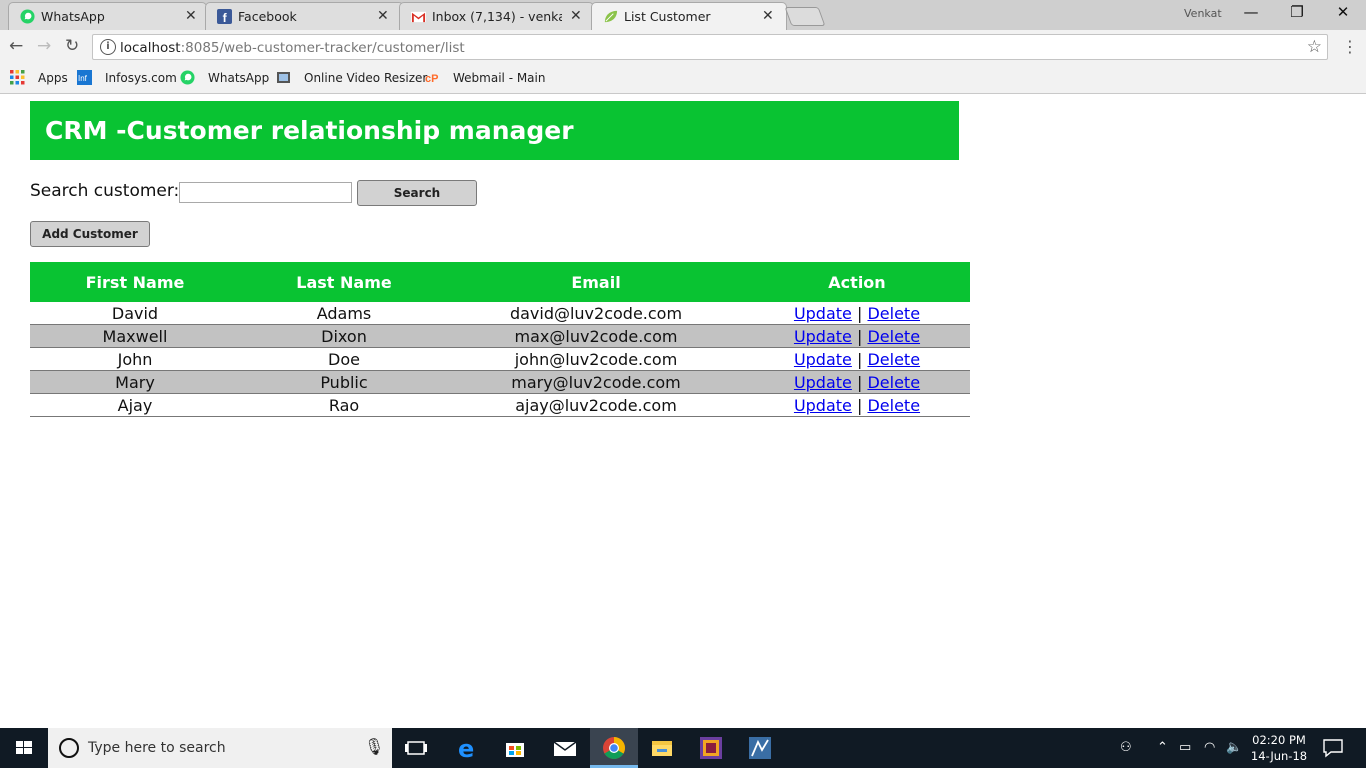  I want to click on restore-icon: ❐, so click(1297, 12).